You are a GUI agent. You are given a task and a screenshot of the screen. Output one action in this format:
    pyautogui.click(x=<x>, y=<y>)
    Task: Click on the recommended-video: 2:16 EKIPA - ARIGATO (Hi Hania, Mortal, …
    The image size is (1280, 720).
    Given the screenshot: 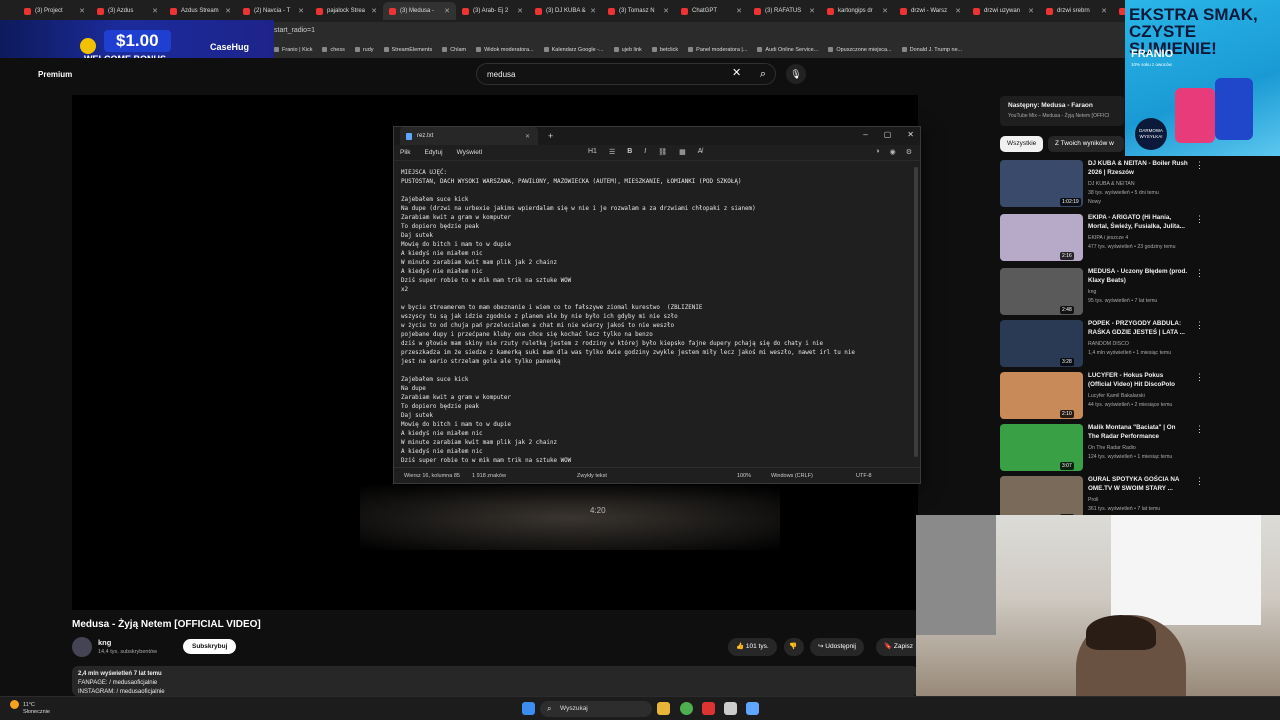 What is the action you would take?
    pyautogui.click(x=1130, y=239)
    